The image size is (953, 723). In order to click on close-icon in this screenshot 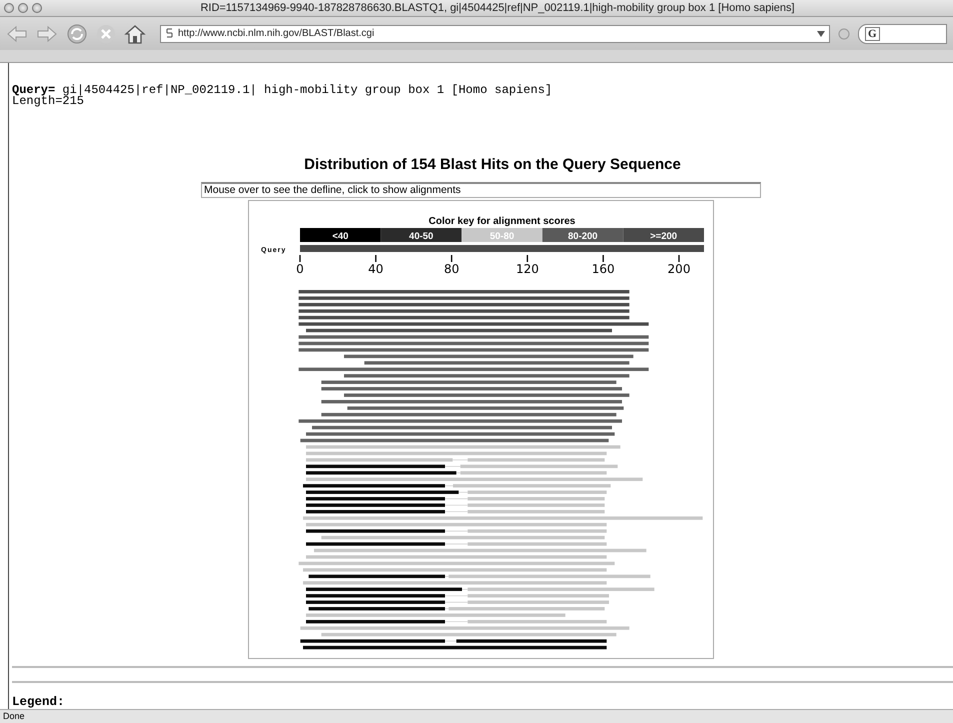, I will do `click(9, 8)`.